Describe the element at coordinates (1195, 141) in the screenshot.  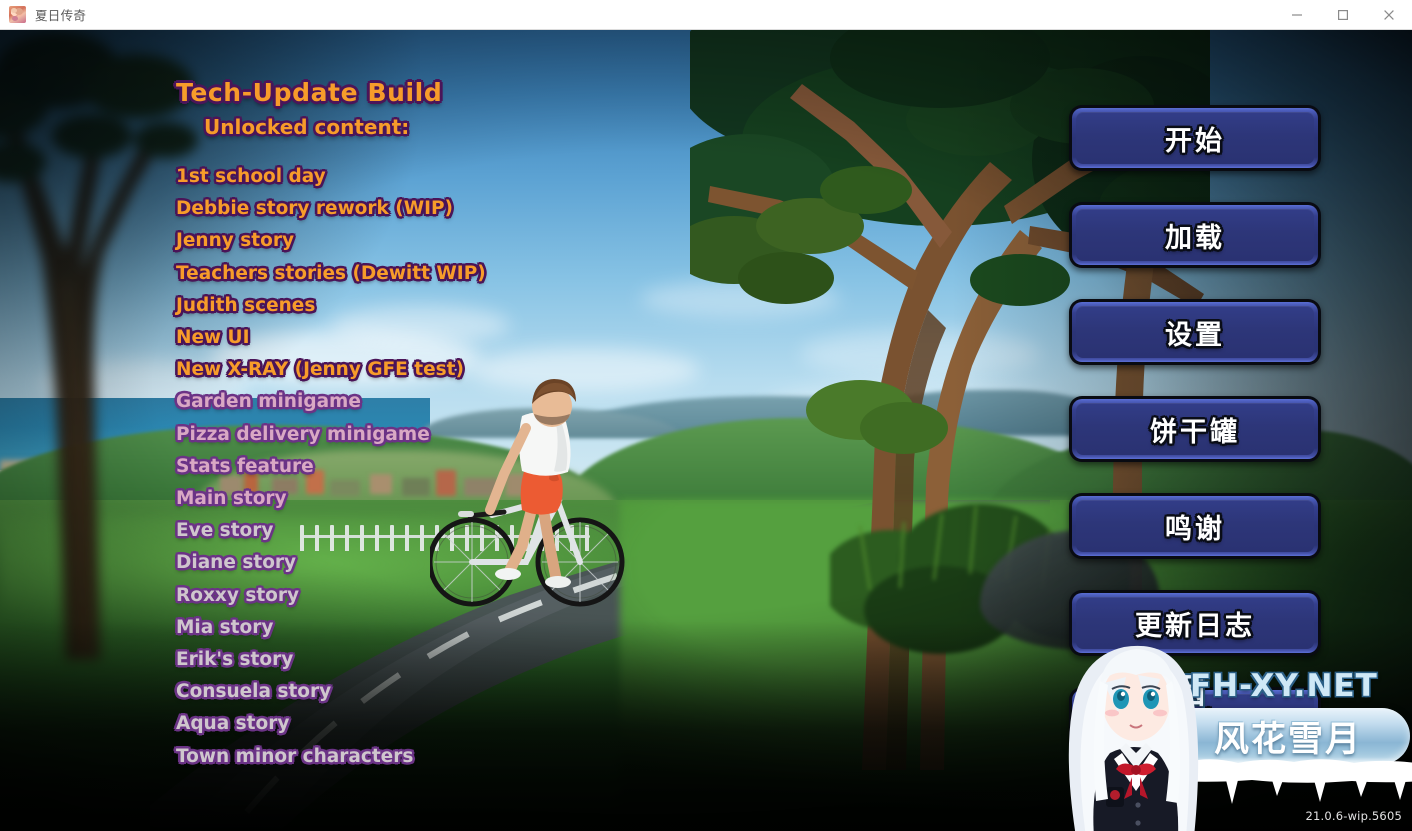
I see `menu-button-label: 开始` at that location.